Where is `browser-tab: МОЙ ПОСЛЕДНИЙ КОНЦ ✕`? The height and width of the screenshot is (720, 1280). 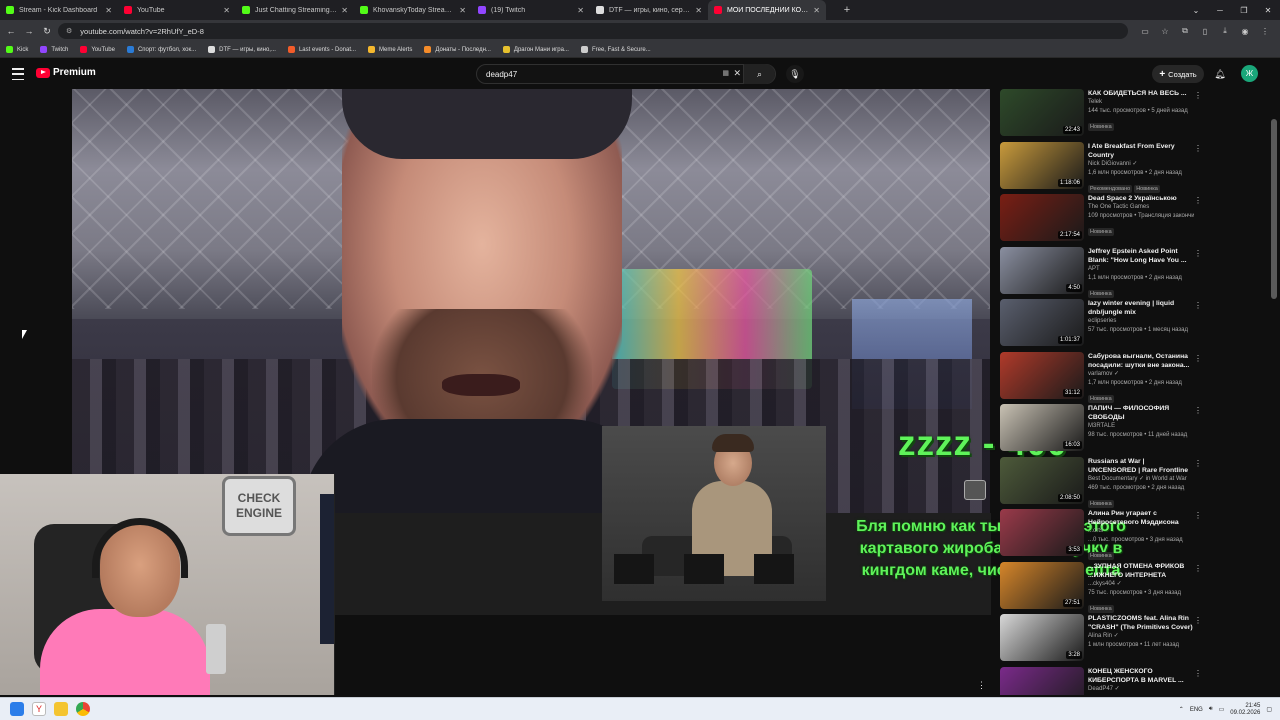
browser-tab: МОЙ ПОСЛЕДНИЙ КОНЦ ✕ is located at coordinates (767, 10).